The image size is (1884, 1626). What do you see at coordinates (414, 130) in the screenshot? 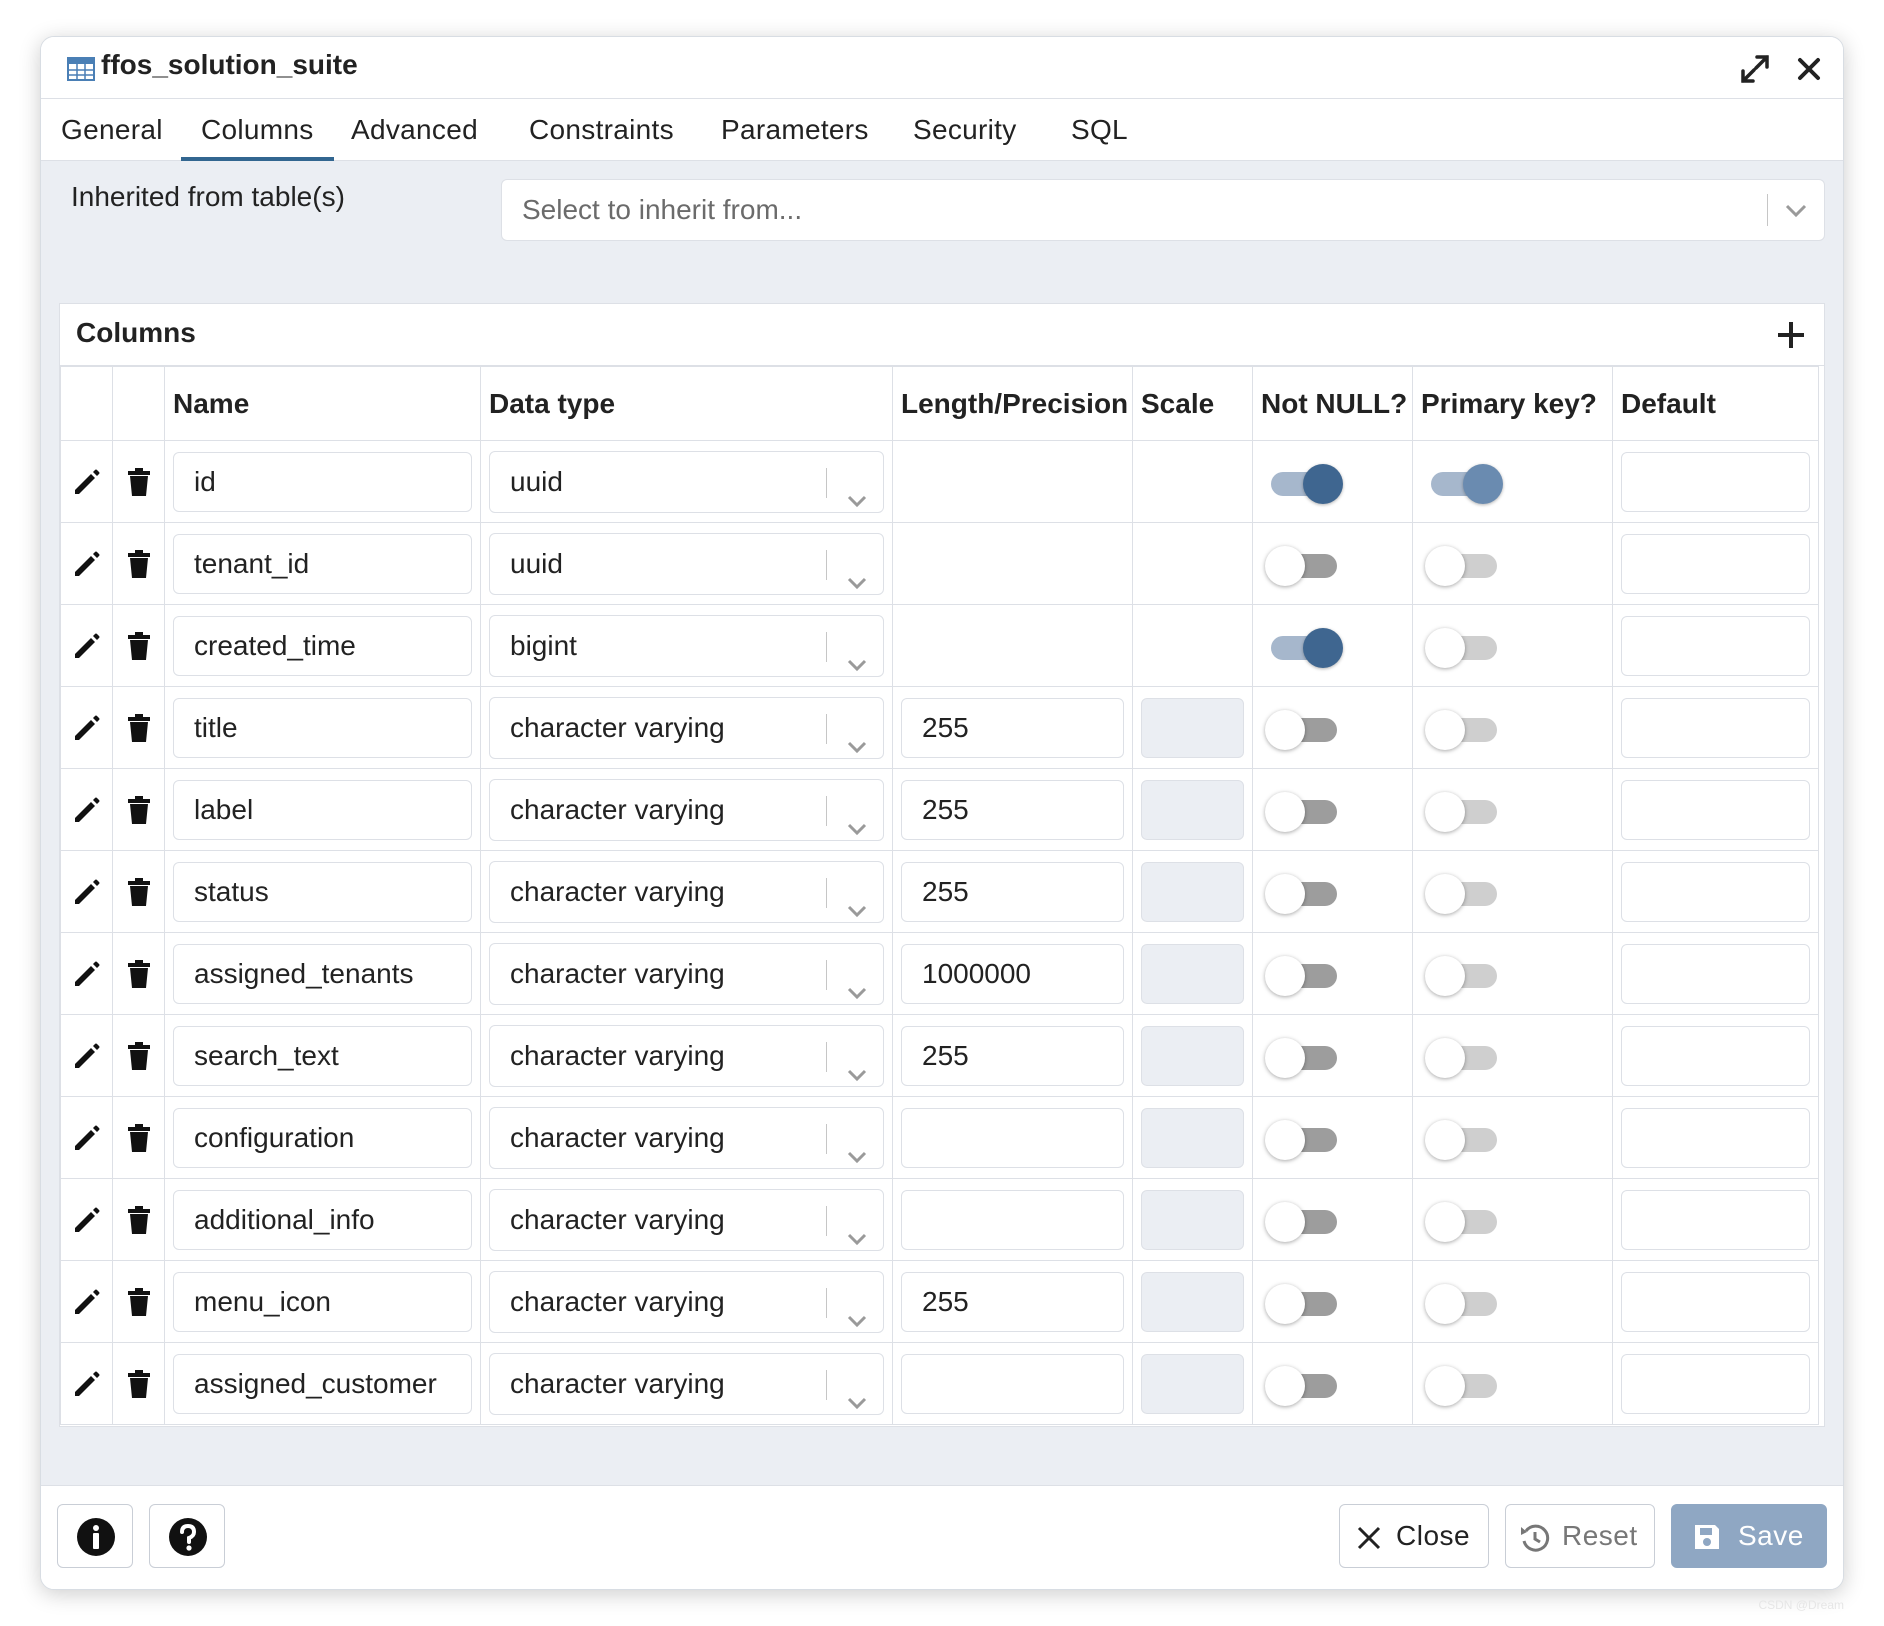
I see `tab-advanced: Advanced` at bounding box center [414, 130].